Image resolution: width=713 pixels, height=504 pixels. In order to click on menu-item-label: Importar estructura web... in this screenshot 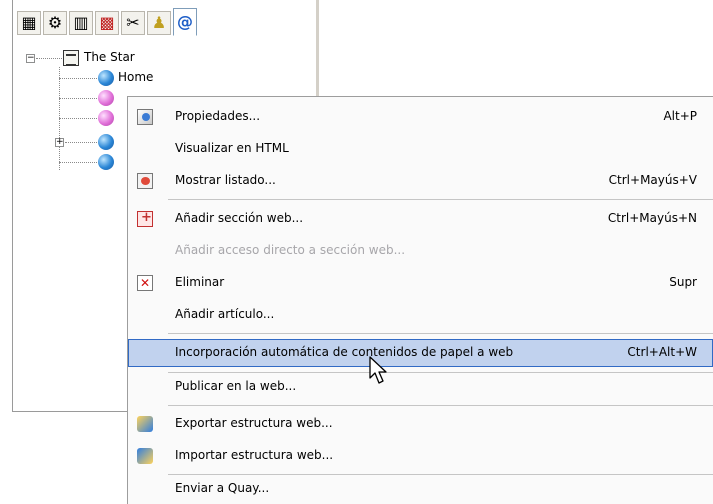, I will do `click(254, 455)`.